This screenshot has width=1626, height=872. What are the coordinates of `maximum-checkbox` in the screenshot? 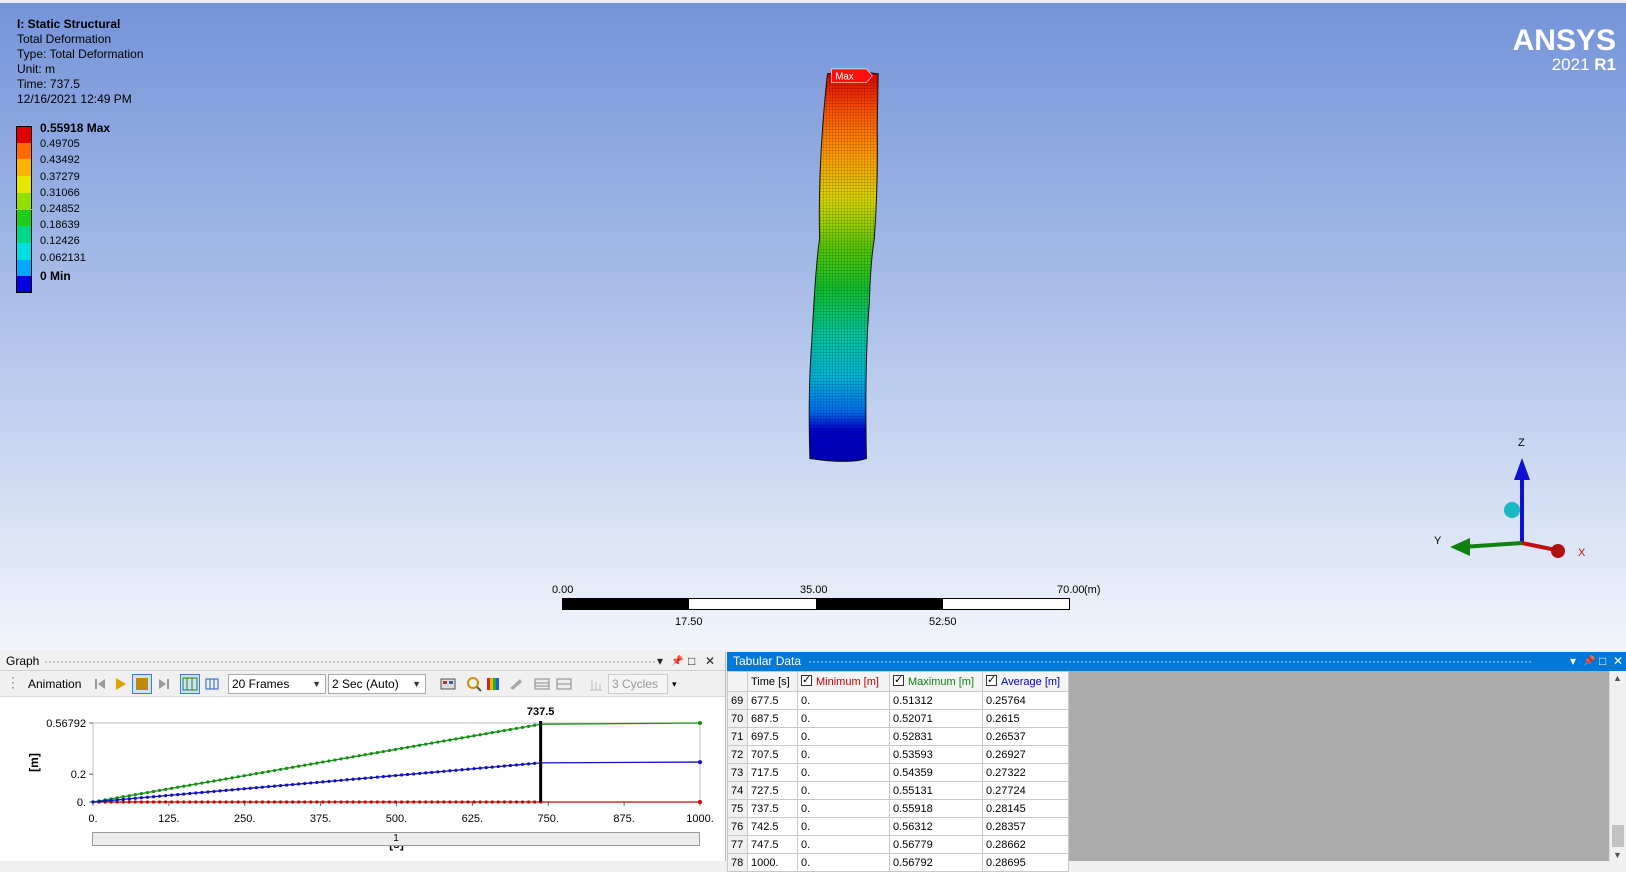 It's located at (898, 679).